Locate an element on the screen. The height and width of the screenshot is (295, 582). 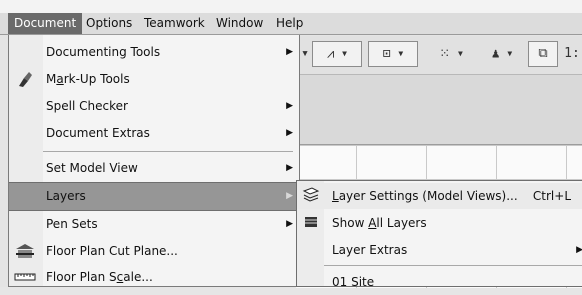
mnemonic-underline: A is located at coordinates (372, 223).